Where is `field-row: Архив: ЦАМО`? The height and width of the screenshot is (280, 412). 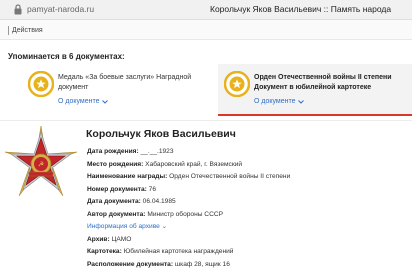
field-row: Архив: ЦАМО is located at coordinates (109, 239).